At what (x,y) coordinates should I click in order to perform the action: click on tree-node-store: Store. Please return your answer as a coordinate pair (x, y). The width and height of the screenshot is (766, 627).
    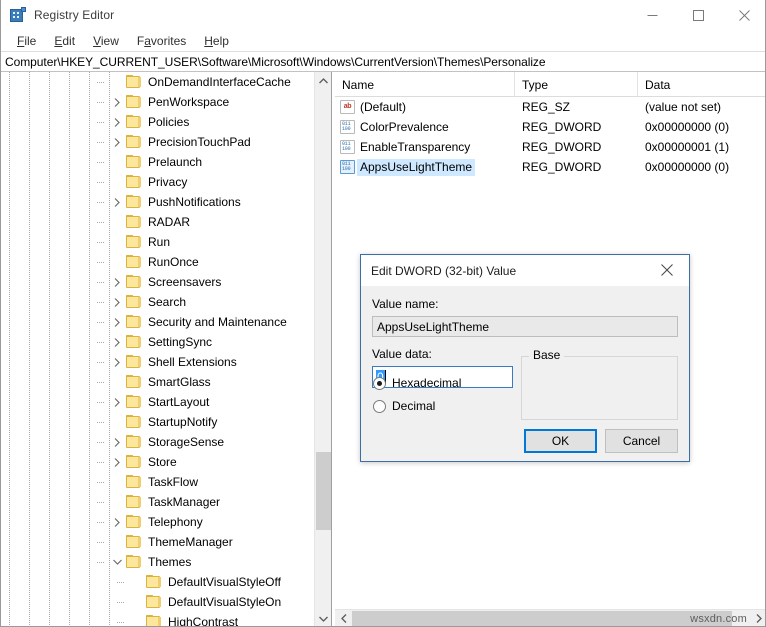
    Looking at the image, I should click on (157, 462).